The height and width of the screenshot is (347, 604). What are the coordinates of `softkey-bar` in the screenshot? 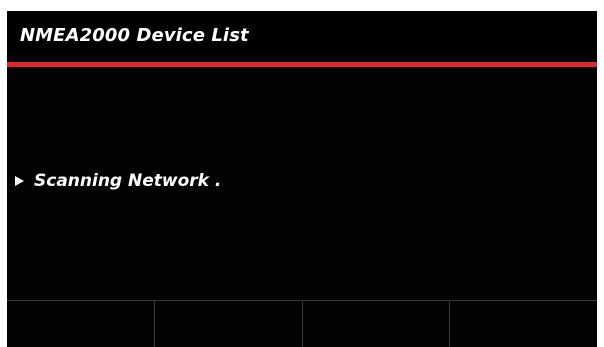 It's located at (302, 323).